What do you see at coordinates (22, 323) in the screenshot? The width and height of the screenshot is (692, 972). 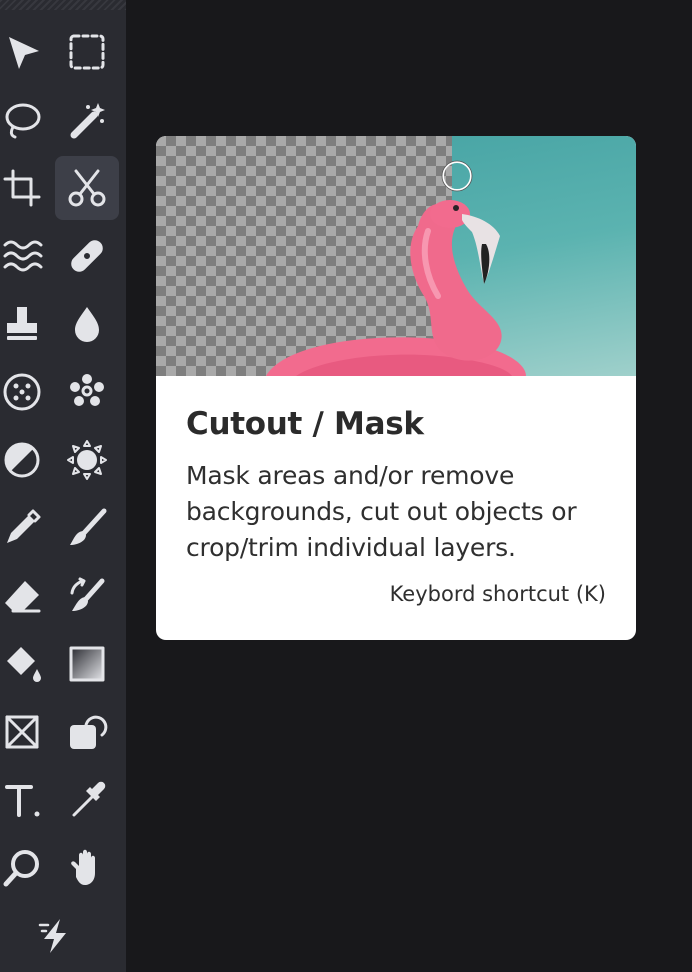 I see `stamp-icon` at bounding box center [22, 323].